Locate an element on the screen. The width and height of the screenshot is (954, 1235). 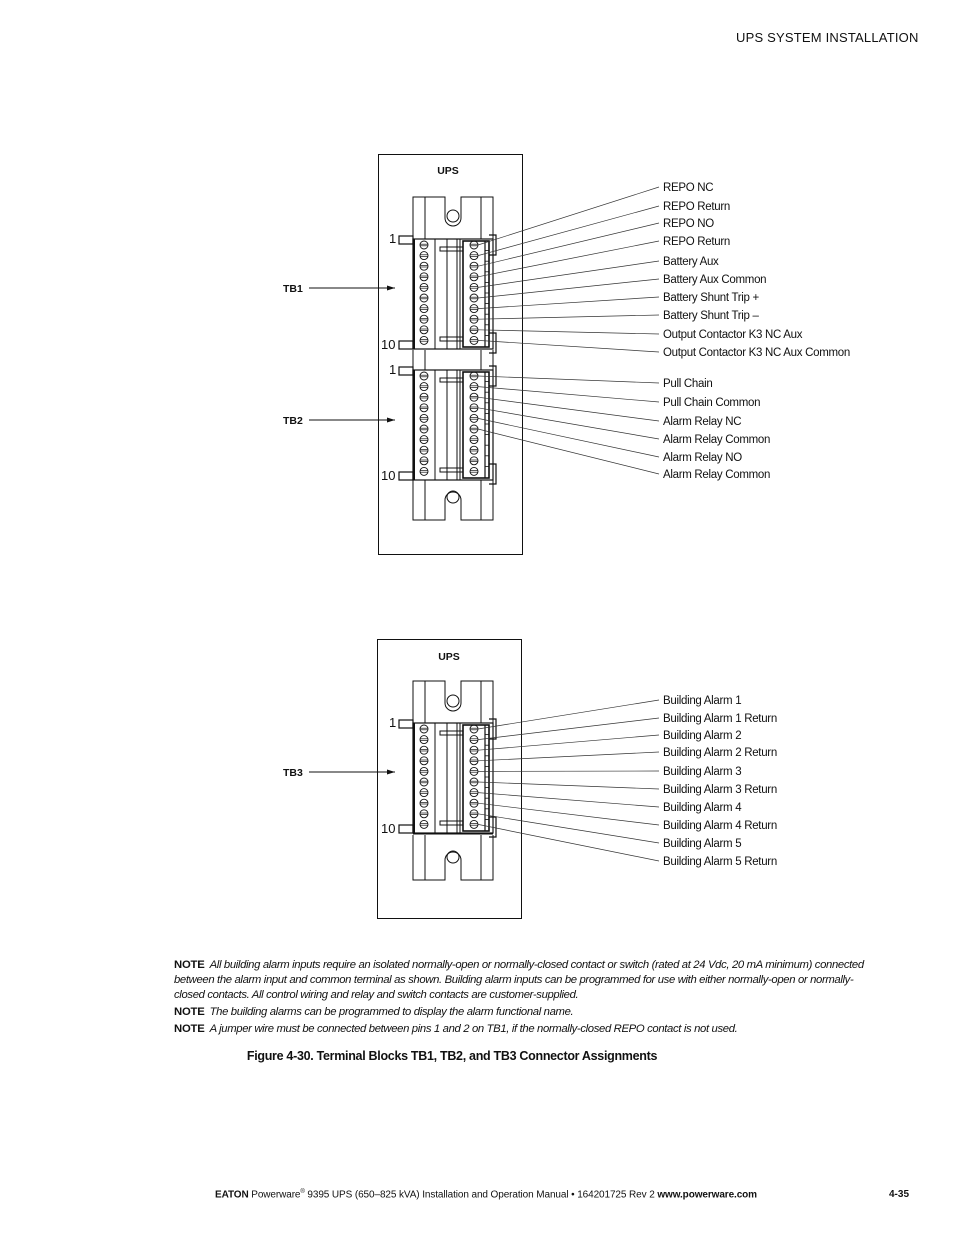
connection-label: Building Alarm 5 is located at coordinates (702, 844).